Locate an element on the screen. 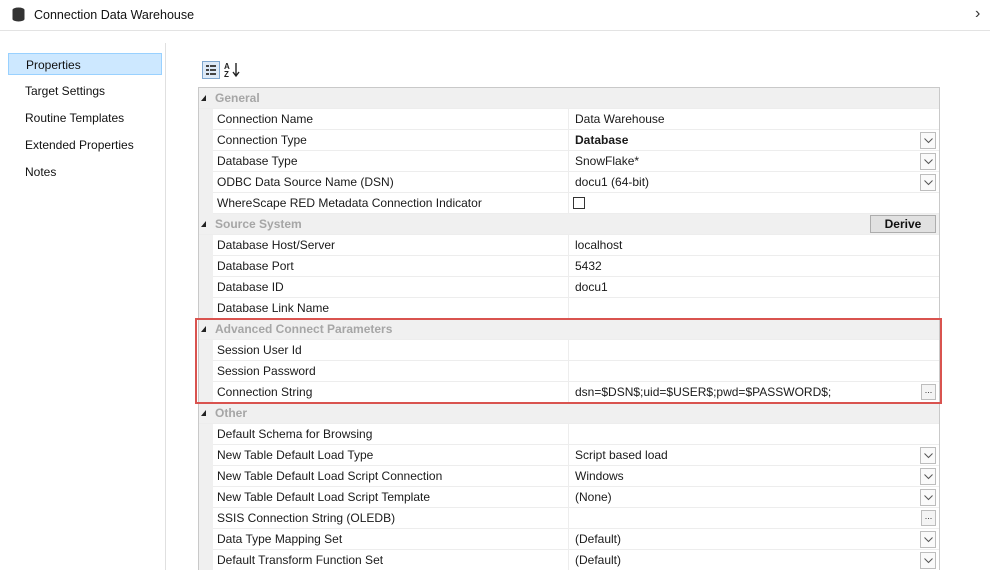 The image size is (990, 570). property-row-database-type: Database Type SnowFlake* is located at coordinates (569, 161).